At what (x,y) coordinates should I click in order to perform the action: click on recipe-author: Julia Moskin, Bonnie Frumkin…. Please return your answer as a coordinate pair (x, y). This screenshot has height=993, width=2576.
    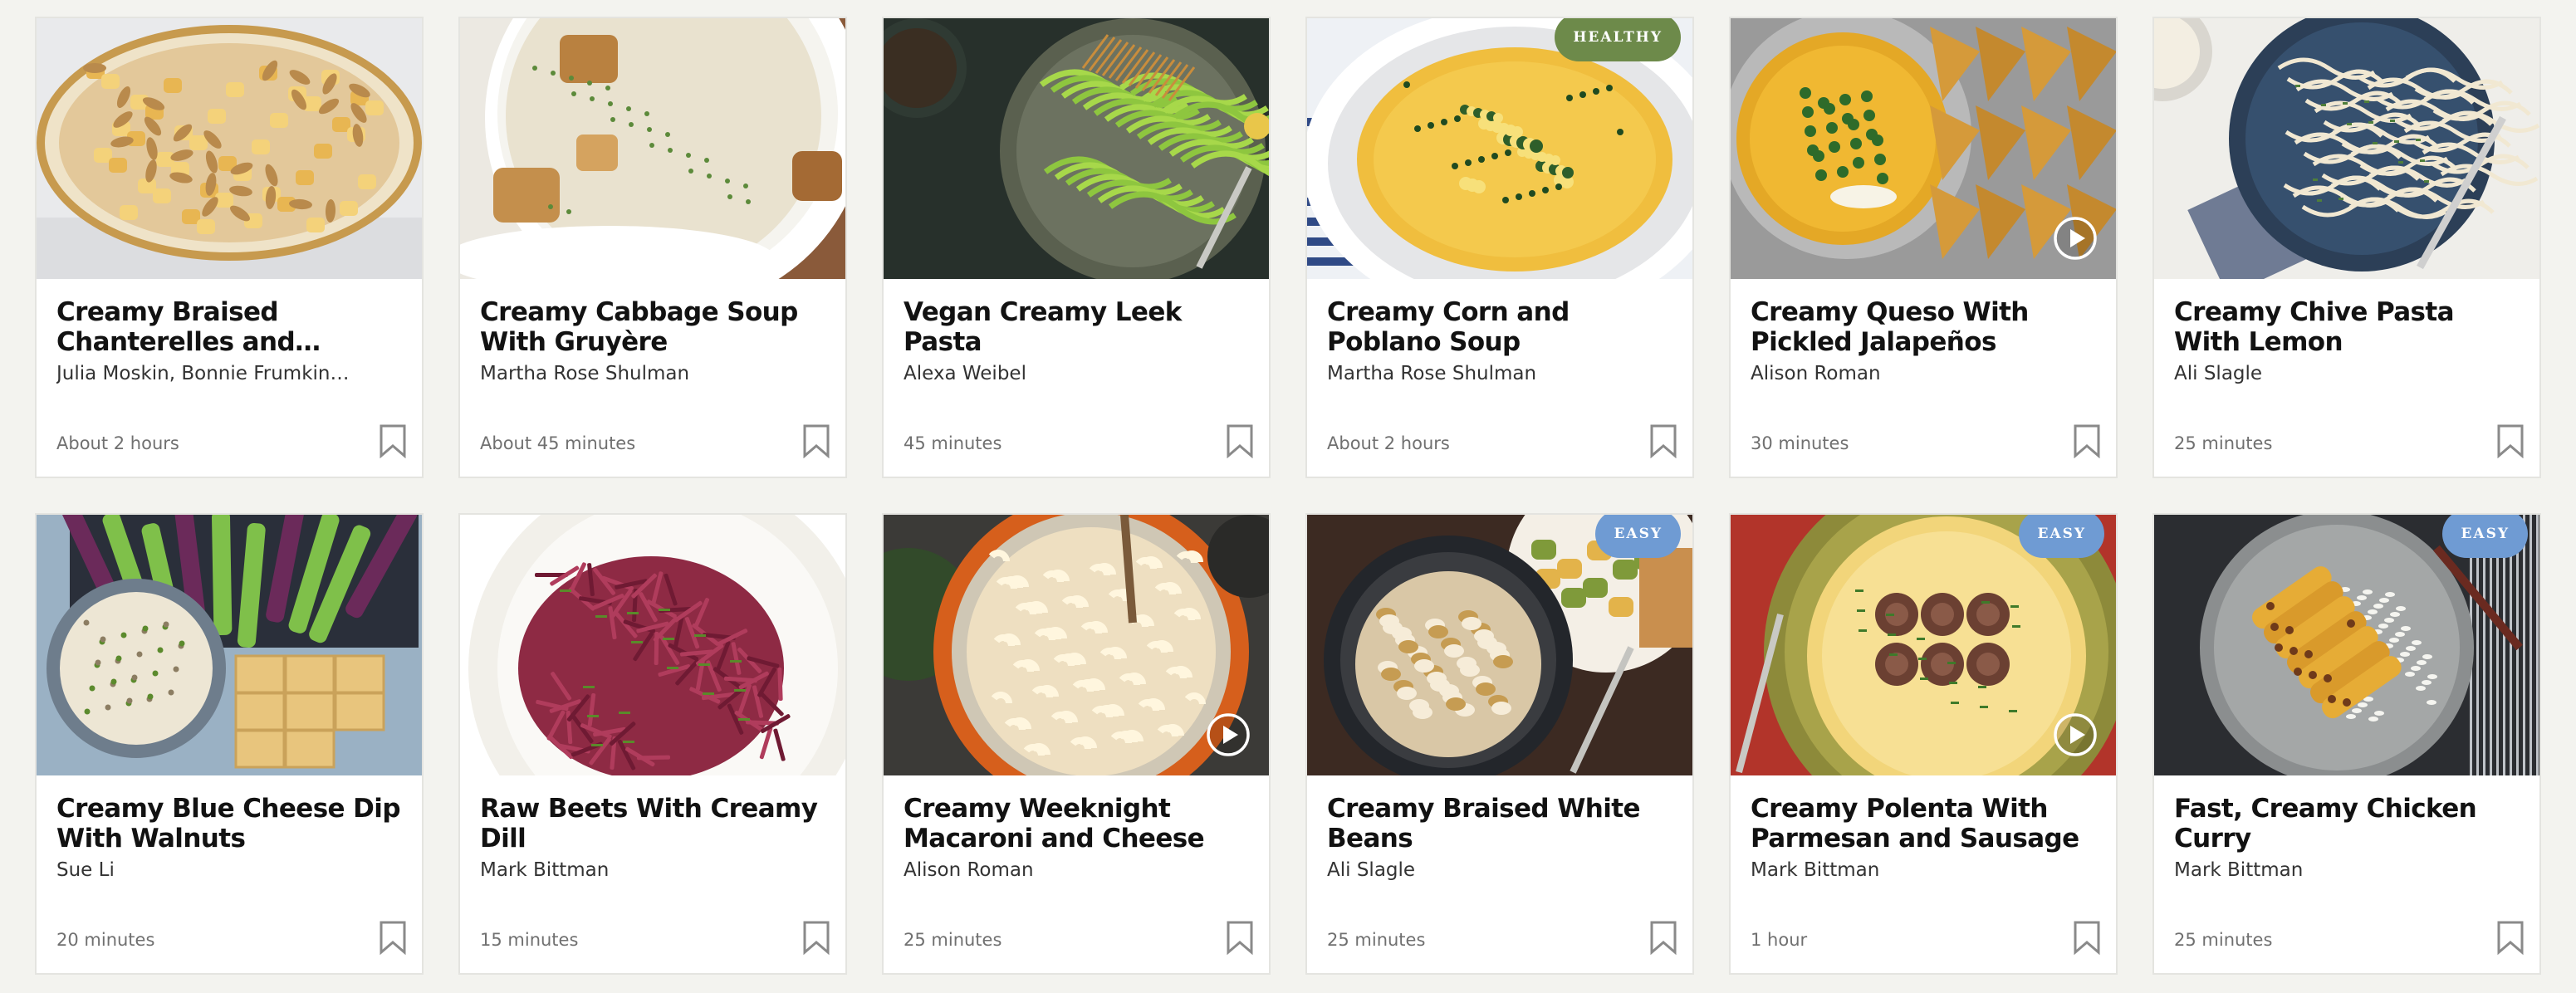
    Looking at the image, I should click on (203, 373).